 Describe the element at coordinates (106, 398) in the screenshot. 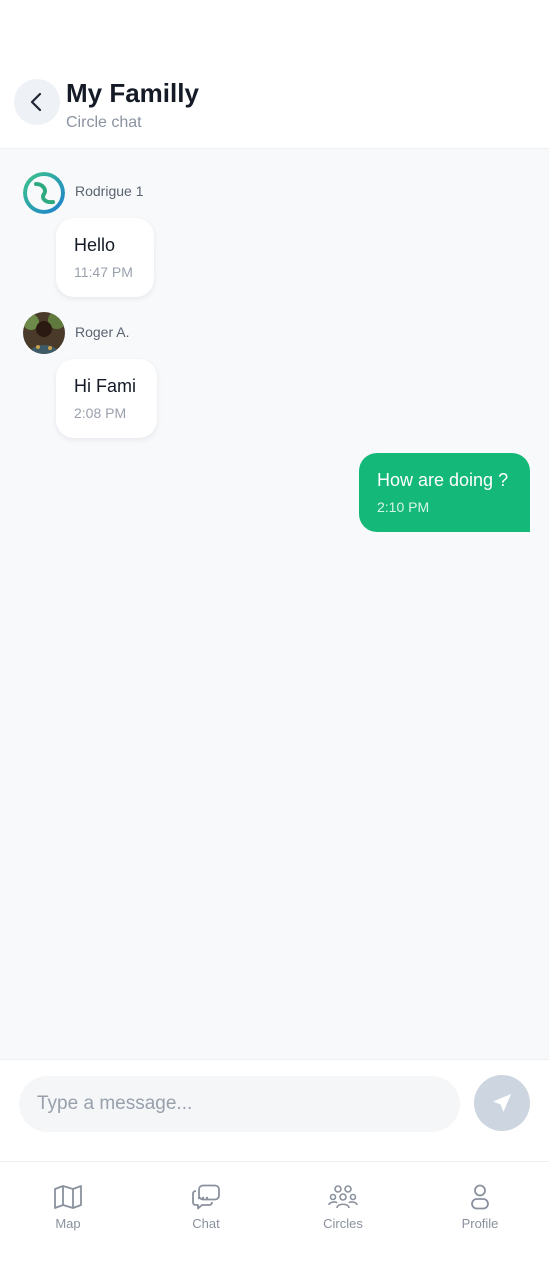

I see `message-bubble-incoming: Hi Fami 2:08 PM` at that location.